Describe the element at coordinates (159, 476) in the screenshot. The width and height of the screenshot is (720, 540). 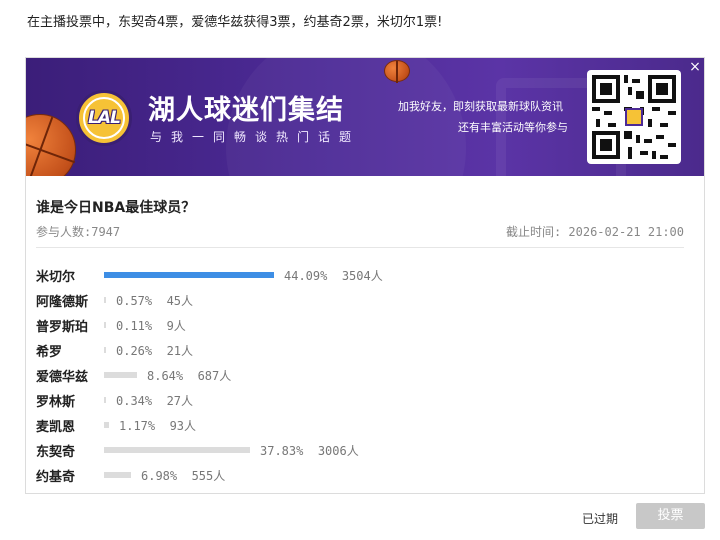
I see `option-percent: 6.98%` at that location.